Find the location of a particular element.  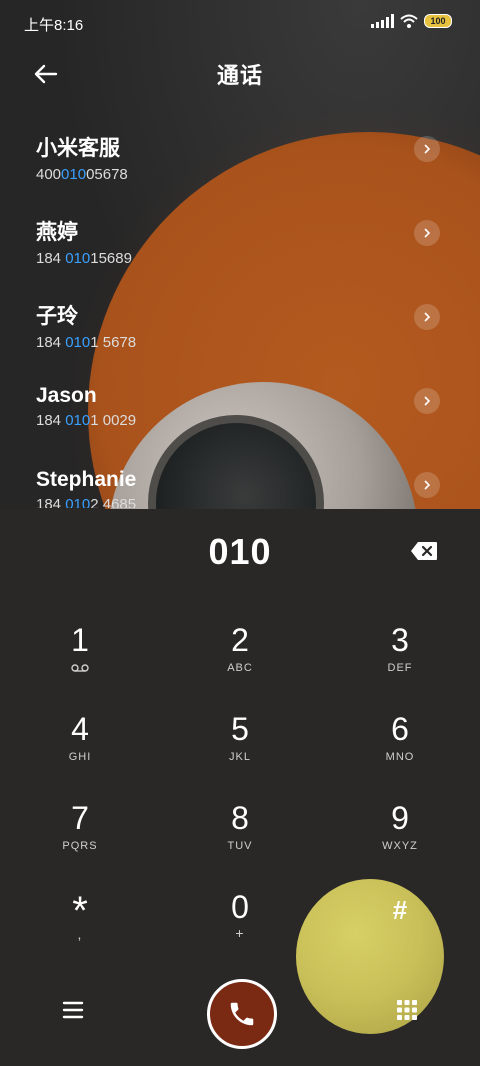

status-icons: 100 is located at coordinates (411, 21).